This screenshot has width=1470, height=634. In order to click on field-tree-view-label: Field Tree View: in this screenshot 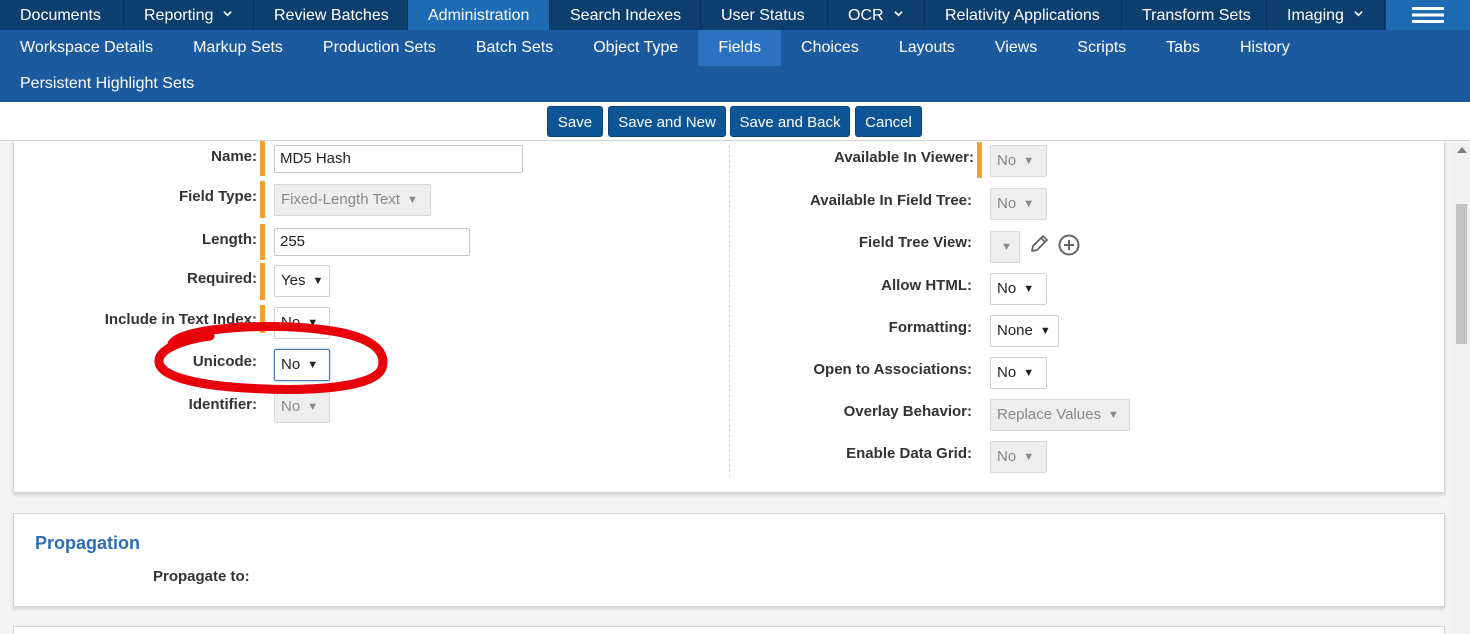, I will do `click(915, 242)`.